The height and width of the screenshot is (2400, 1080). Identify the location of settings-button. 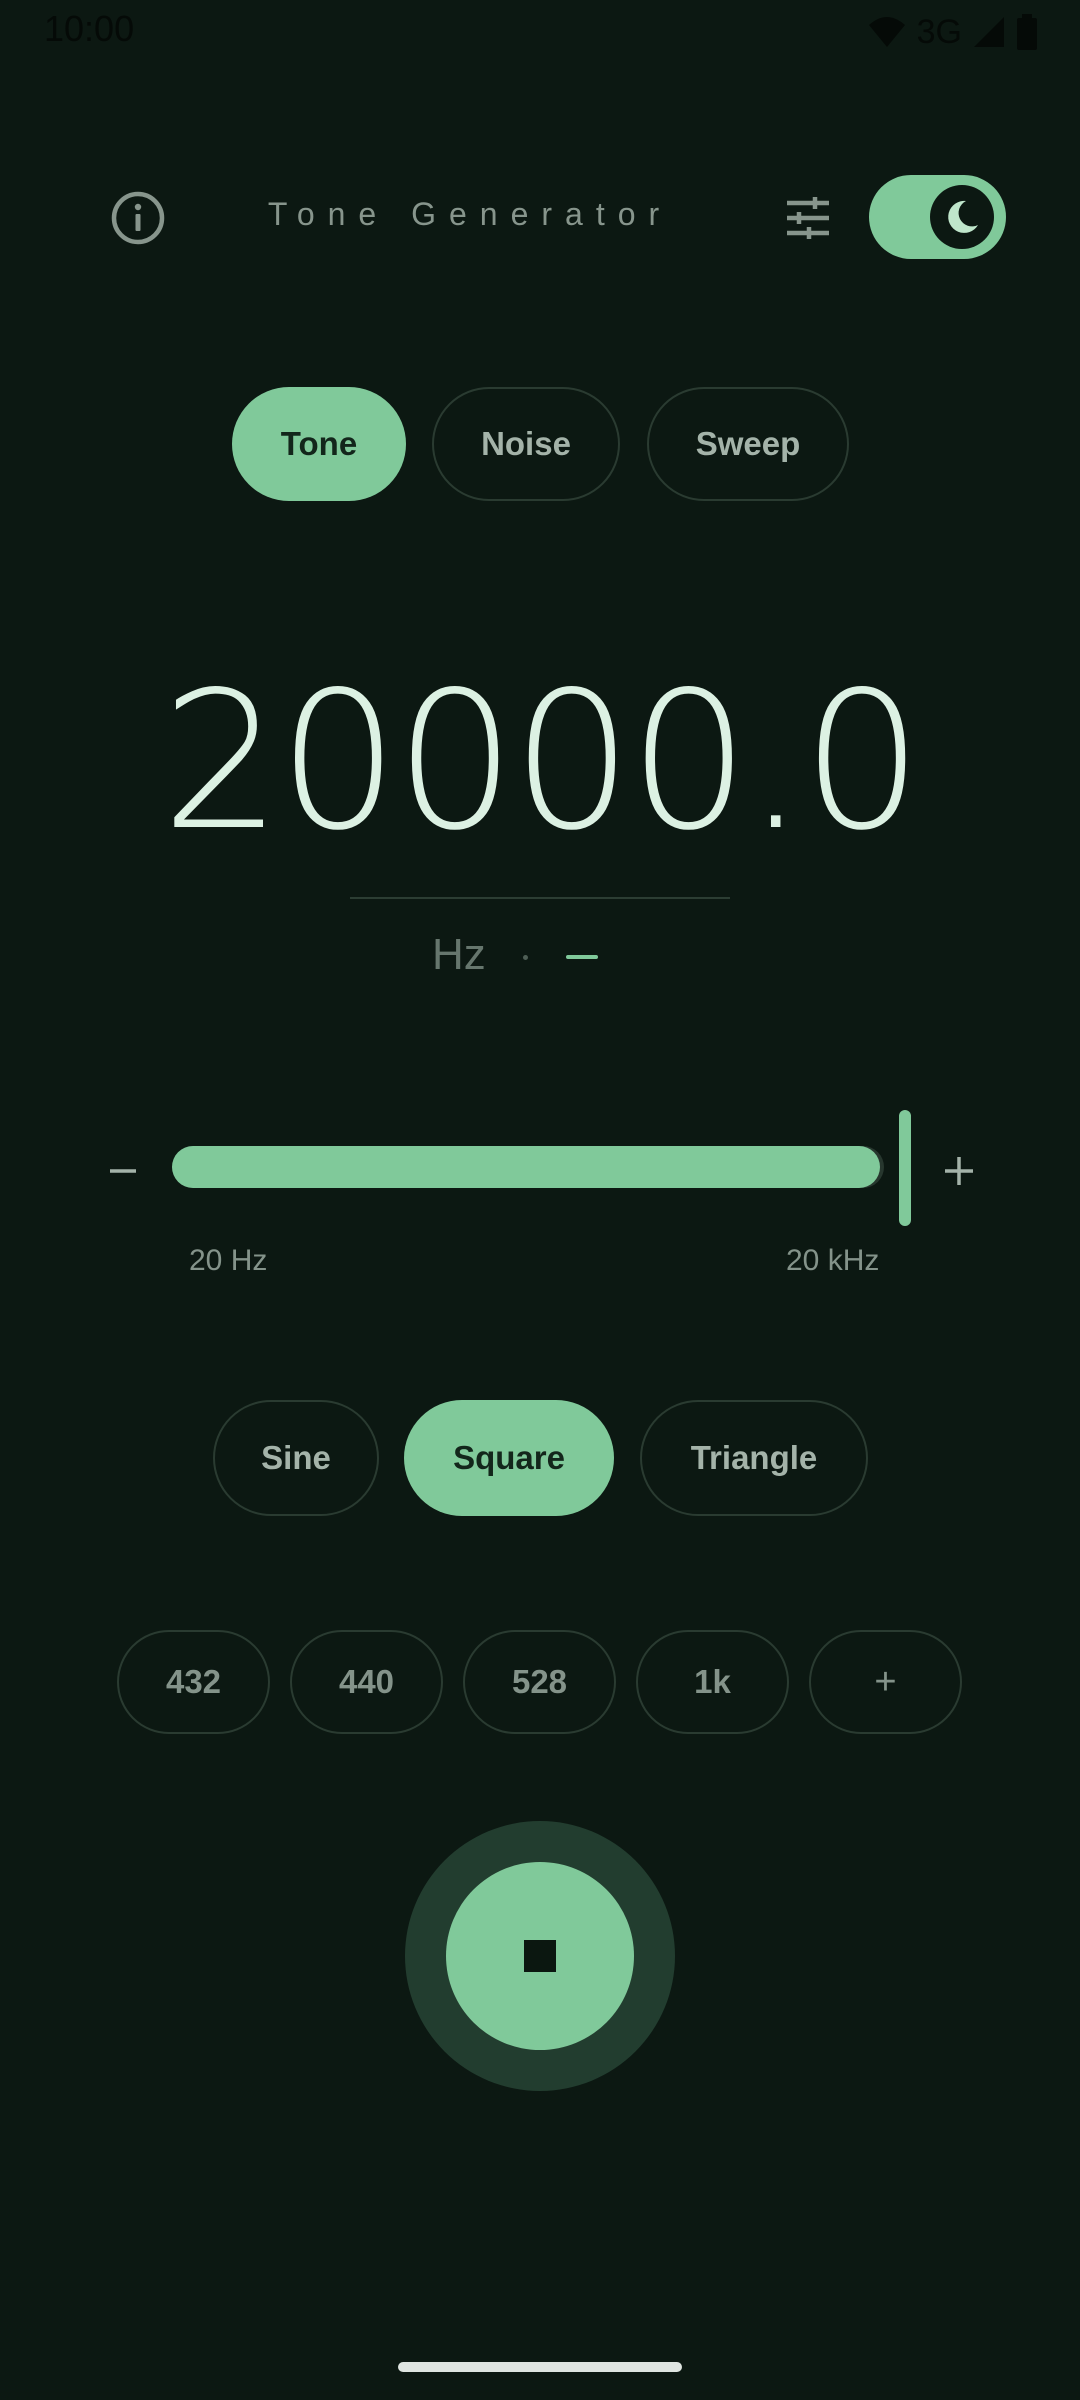
(807, 218).